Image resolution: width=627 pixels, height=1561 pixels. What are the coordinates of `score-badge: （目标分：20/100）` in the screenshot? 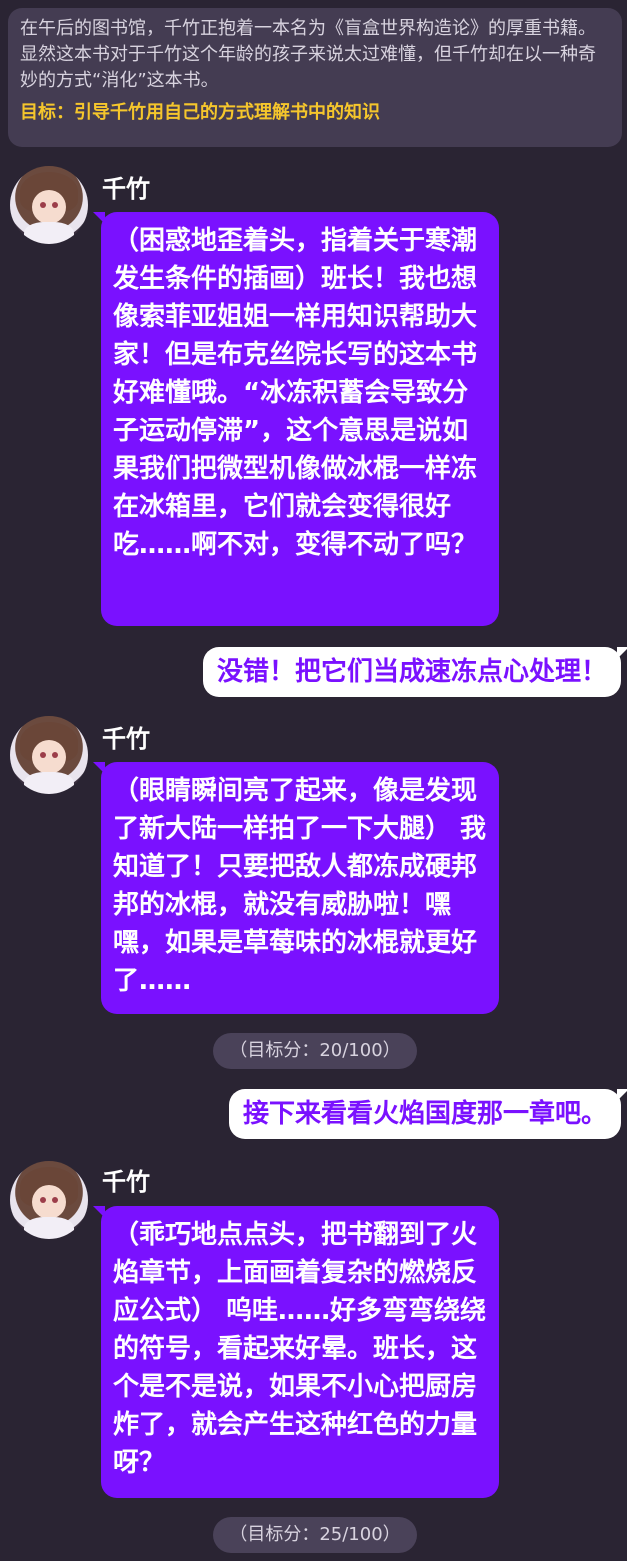 It's located at (315, 1051).